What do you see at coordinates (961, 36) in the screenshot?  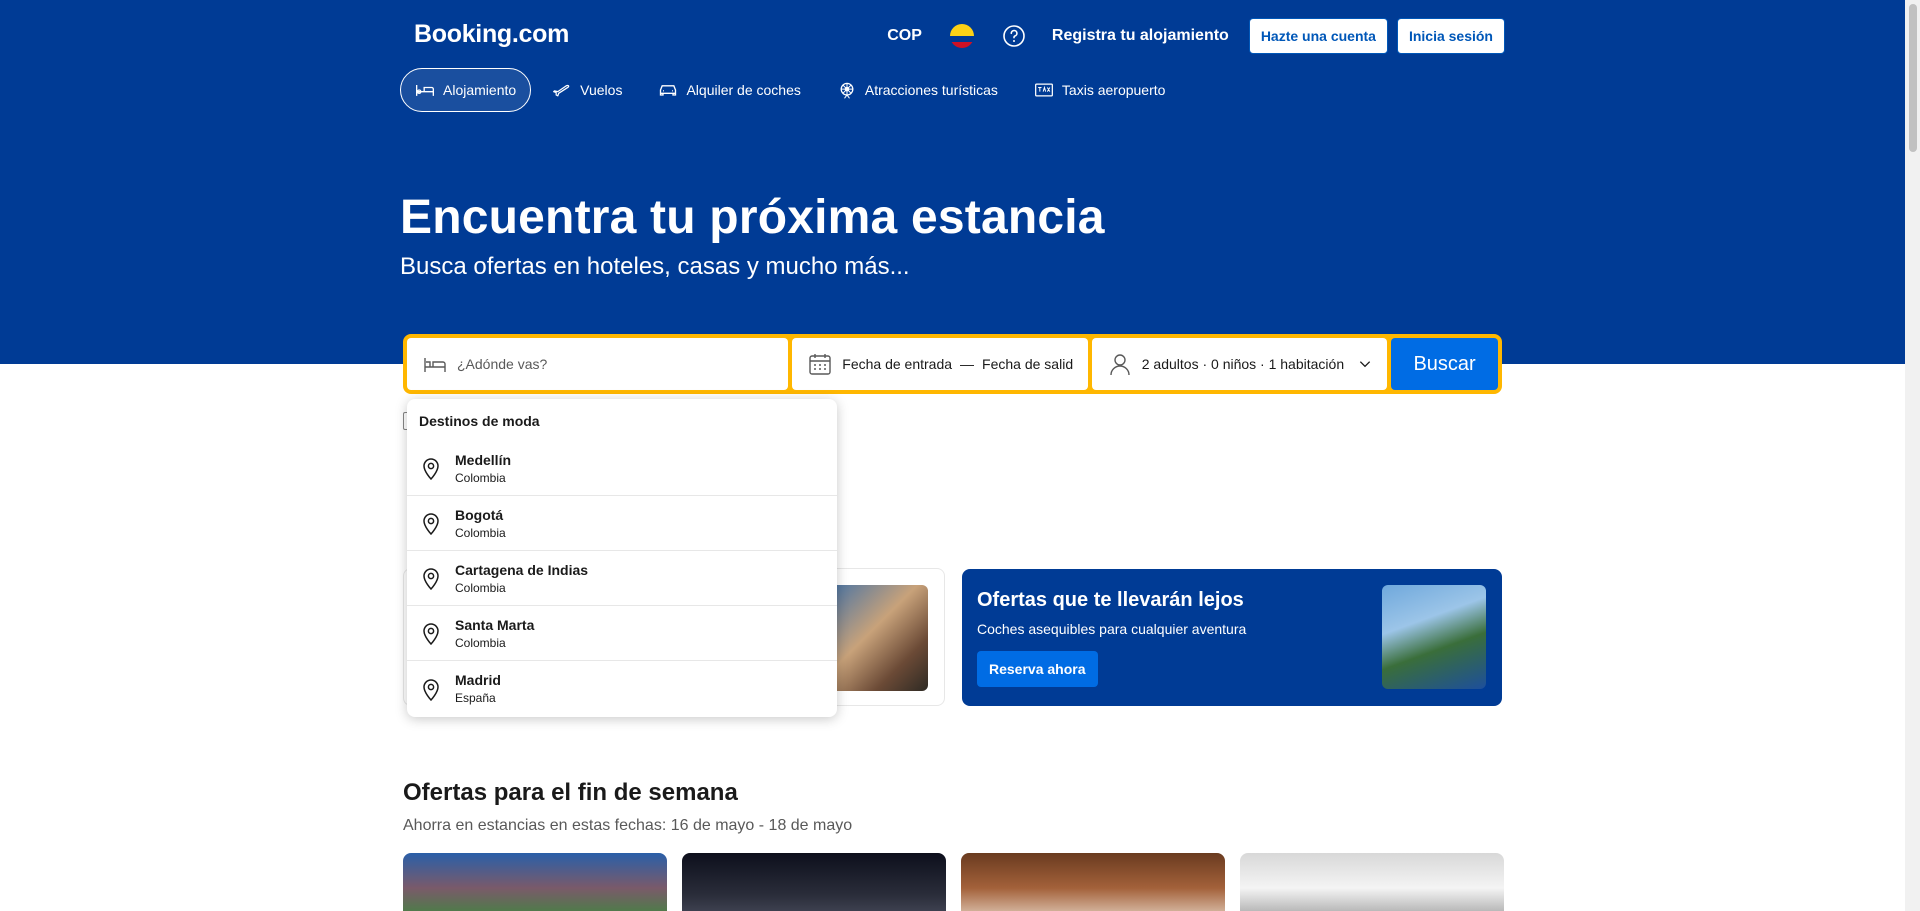 I see `language-flag-icon` at bounding box center [961, 36].